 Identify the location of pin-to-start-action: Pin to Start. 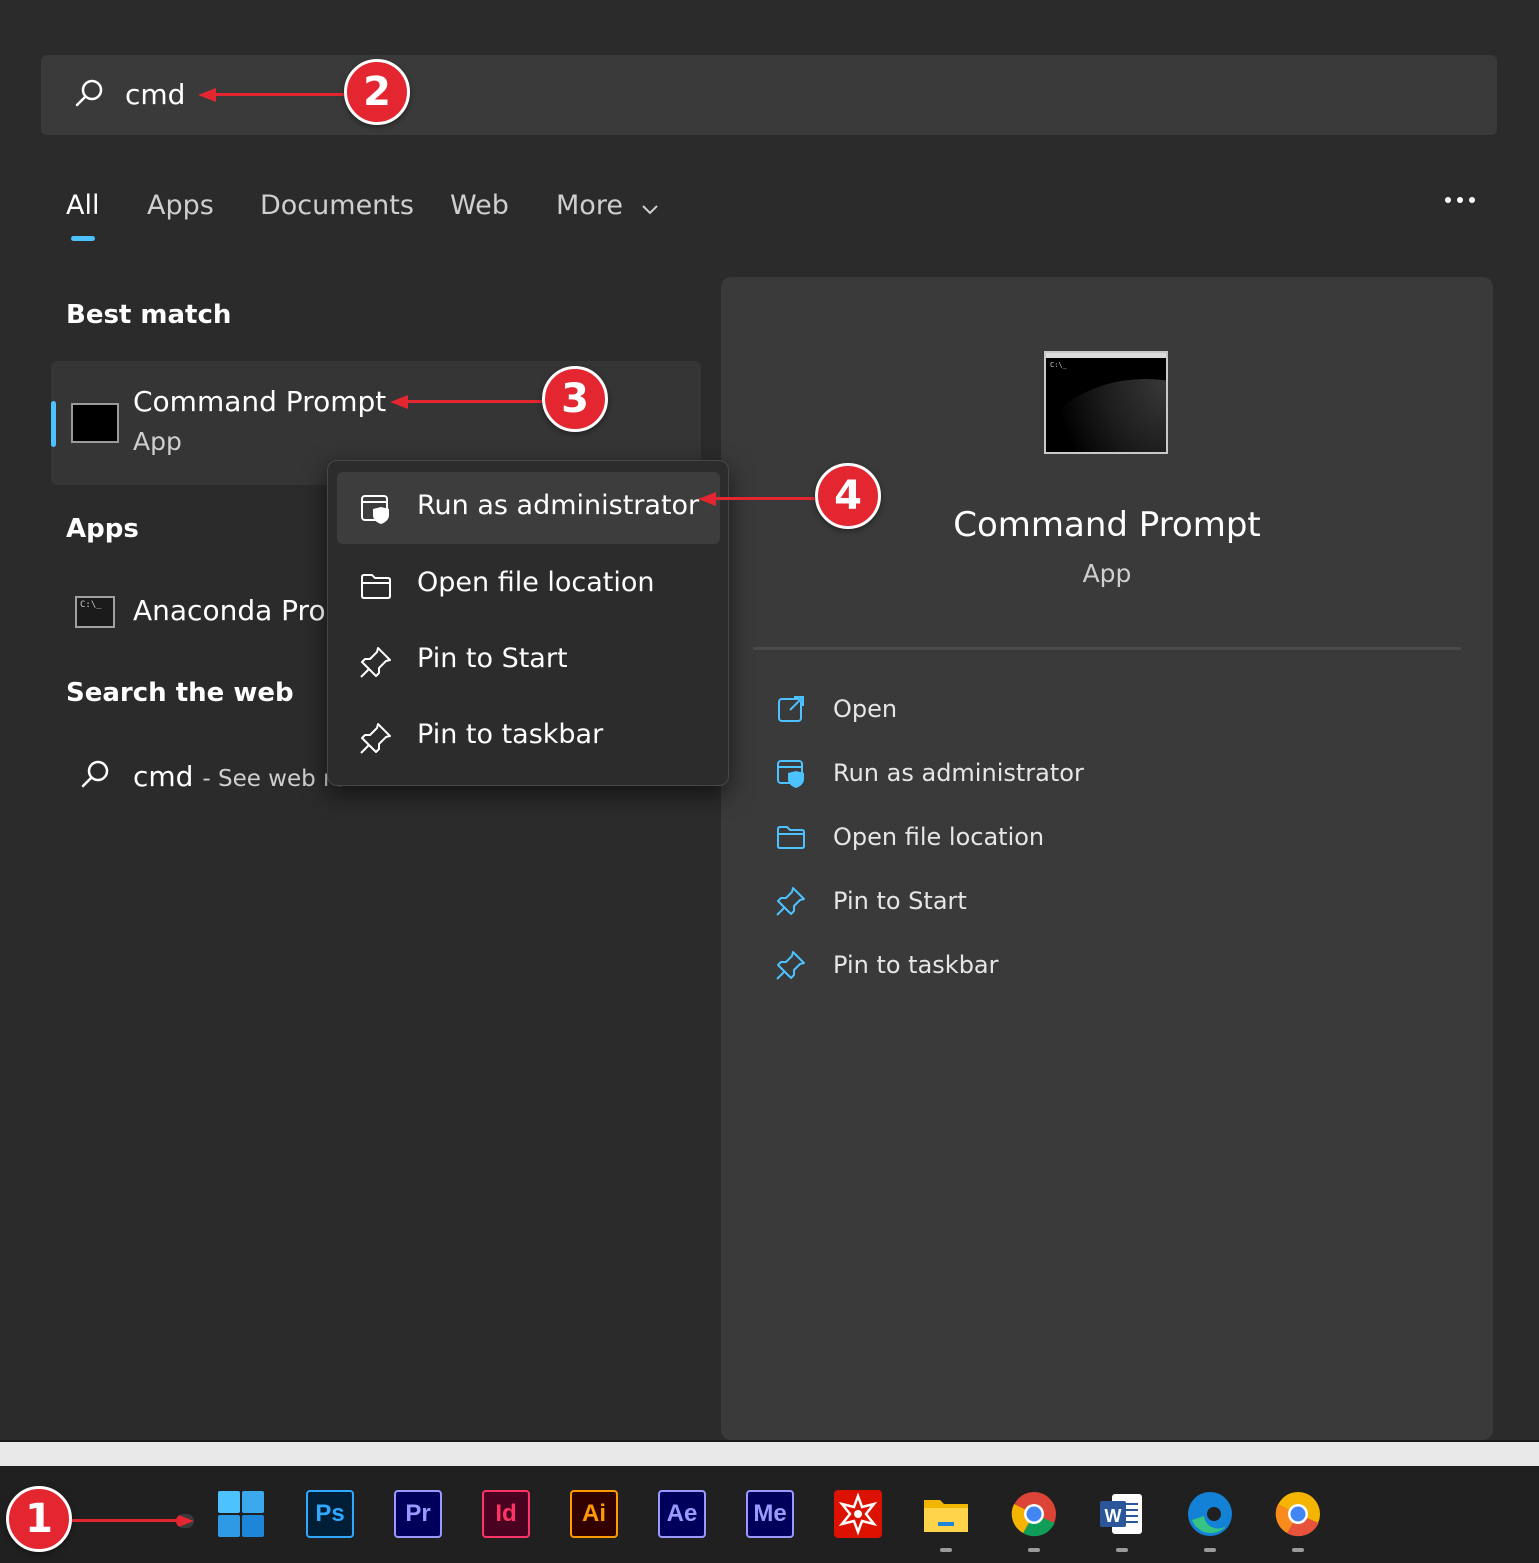
(1101, 901).